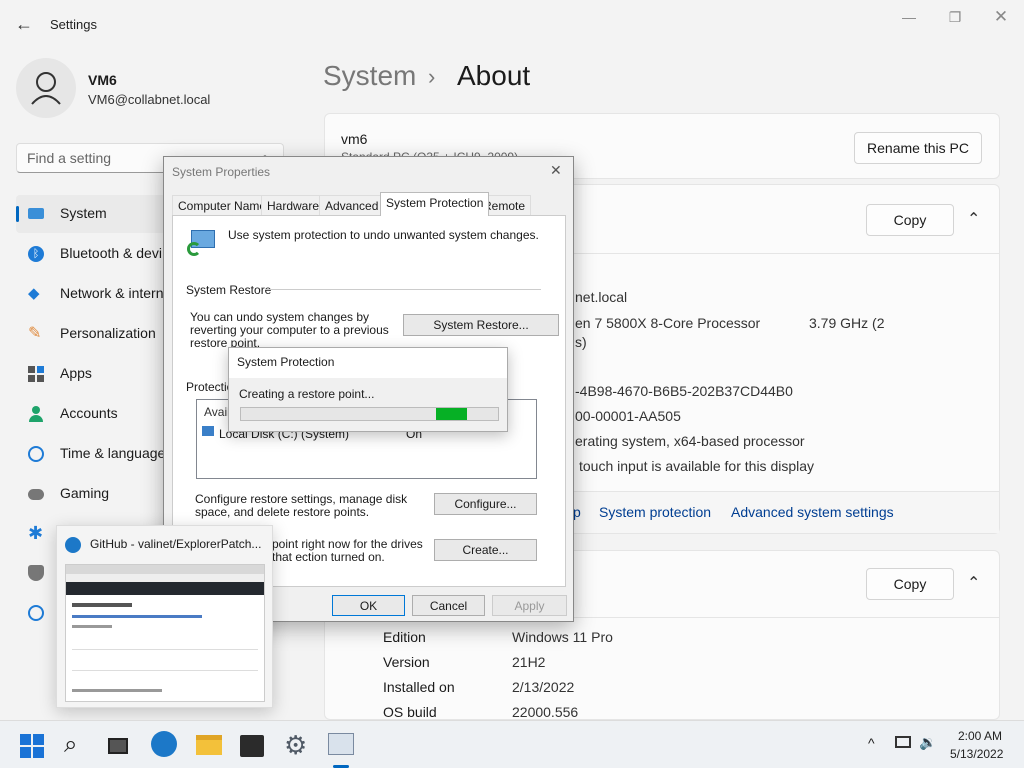 This screenshot has height=768, width=1024. What do you see at coordinates (112, 293) in the screenshot?
I see `sidebar-item-label: Network & intern` at bounding box center [112, 293].